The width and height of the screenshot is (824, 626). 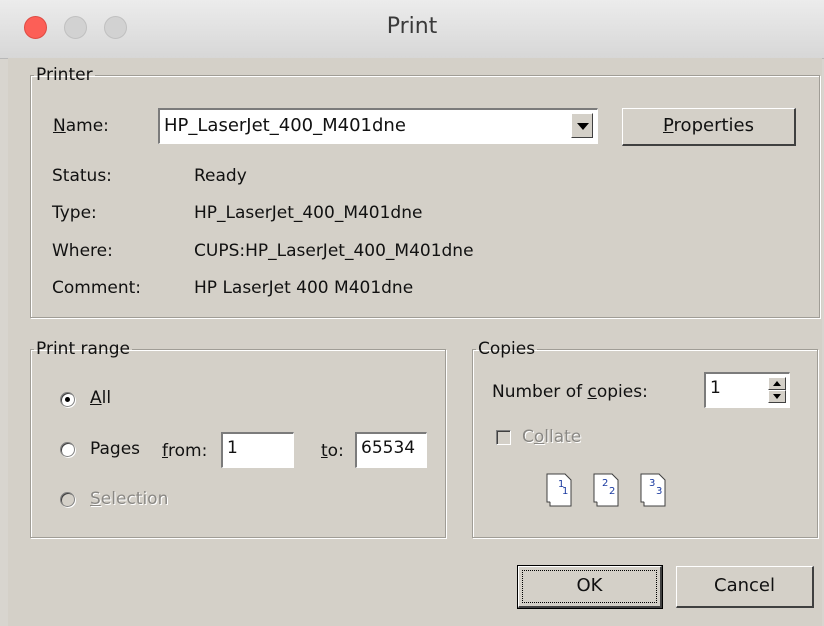 I want to click on window-title: Print, so click(x=412, y=26).